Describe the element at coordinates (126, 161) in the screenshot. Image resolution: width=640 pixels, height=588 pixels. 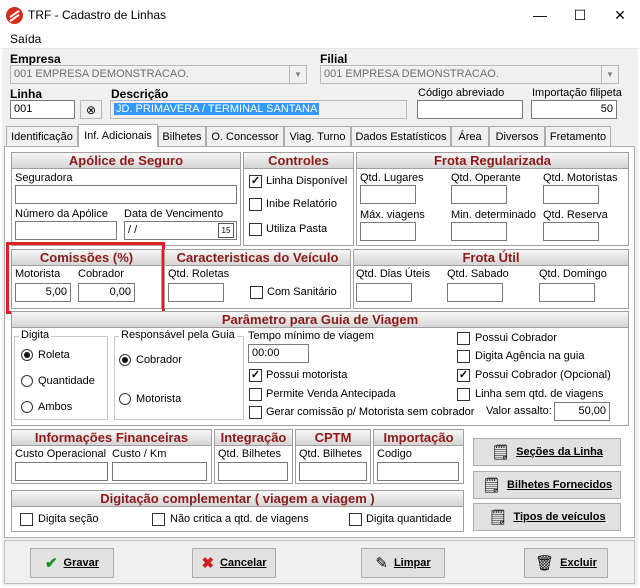
I see `apolice-title: Apólice de Seguro` at that location.